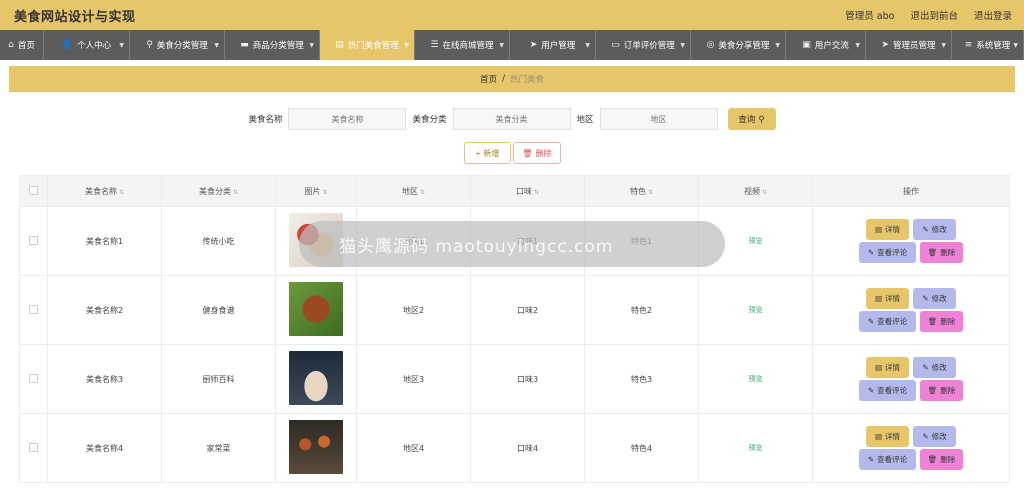  What do you see at coordinates (658, 119) in the screenshot?
I see `region-search-input` at bounding box center [658, 119].